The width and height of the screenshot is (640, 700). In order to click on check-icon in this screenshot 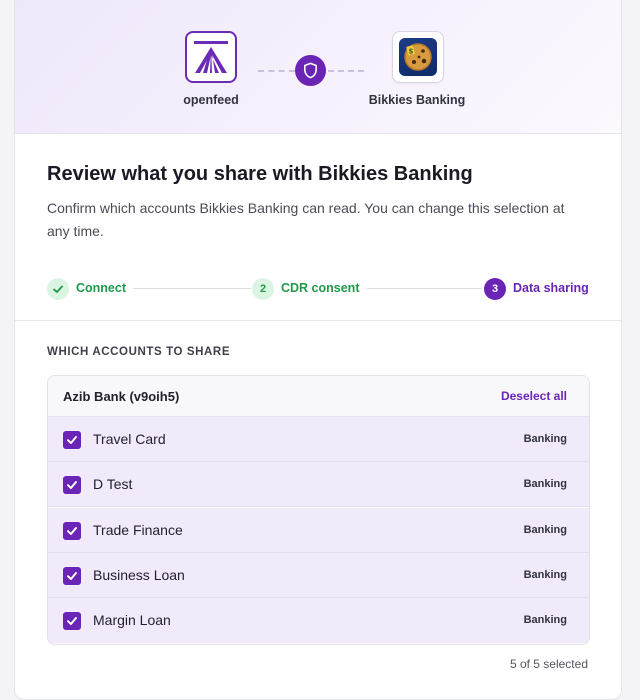, I will do `click(58, 289)`.